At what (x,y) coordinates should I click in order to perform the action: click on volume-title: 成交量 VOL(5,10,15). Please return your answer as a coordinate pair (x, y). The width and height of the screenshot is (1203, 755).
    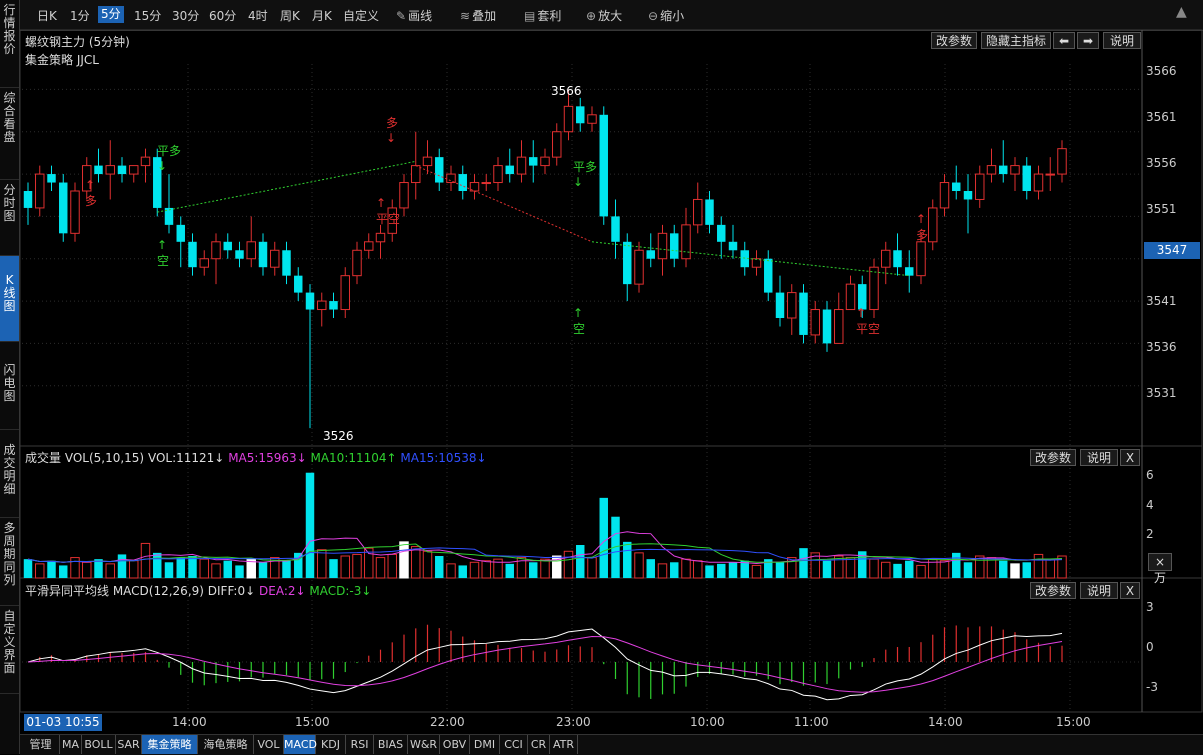
    Looking at the image, I should click on (85, 458).